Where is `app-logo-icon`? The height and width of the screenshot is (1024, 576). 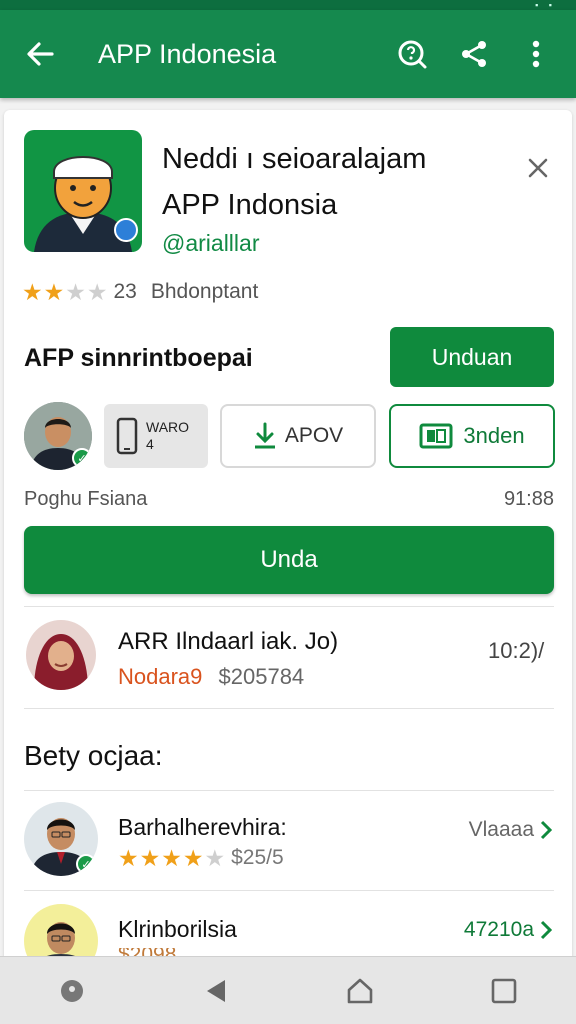 app-logo-icon is located at coordinates (83, 191).